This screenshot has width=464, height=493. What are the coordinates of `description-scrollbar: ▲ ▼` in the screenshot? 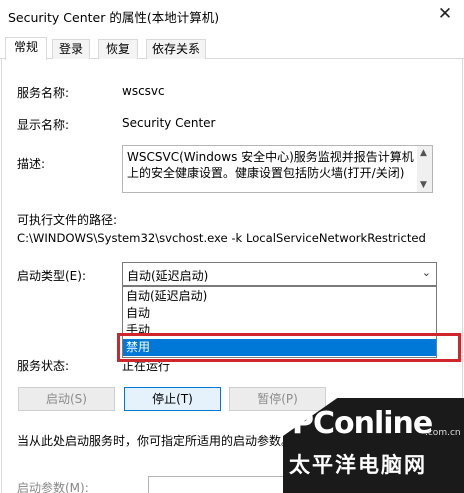 It's located at (424, 169).